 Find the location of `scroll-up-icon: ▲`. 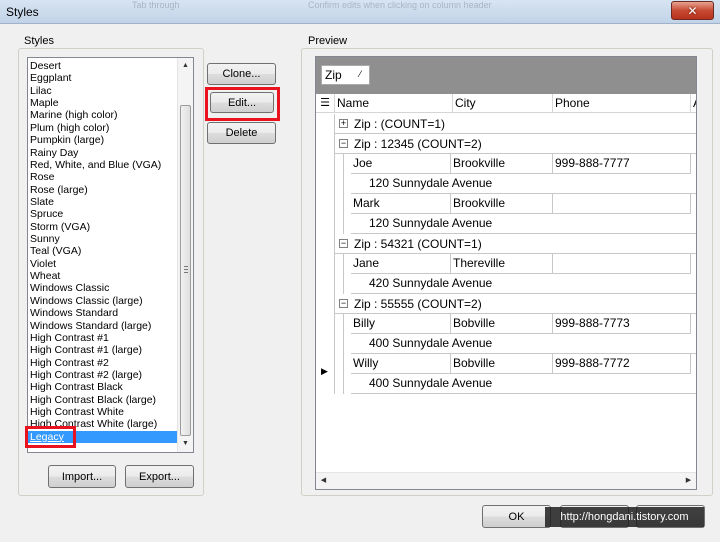

scroll-up-icon: ▲ is located at coordinates (185, 66).